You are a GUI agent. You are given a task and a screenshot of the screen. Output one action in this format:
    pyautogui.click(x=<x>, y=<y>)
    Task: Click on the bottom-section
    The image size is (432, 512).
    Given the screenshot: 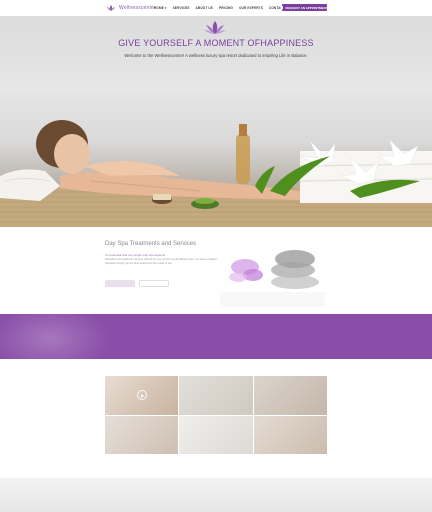 What is the action you would take?
    pyautogui.click(x=216, y=495)
    